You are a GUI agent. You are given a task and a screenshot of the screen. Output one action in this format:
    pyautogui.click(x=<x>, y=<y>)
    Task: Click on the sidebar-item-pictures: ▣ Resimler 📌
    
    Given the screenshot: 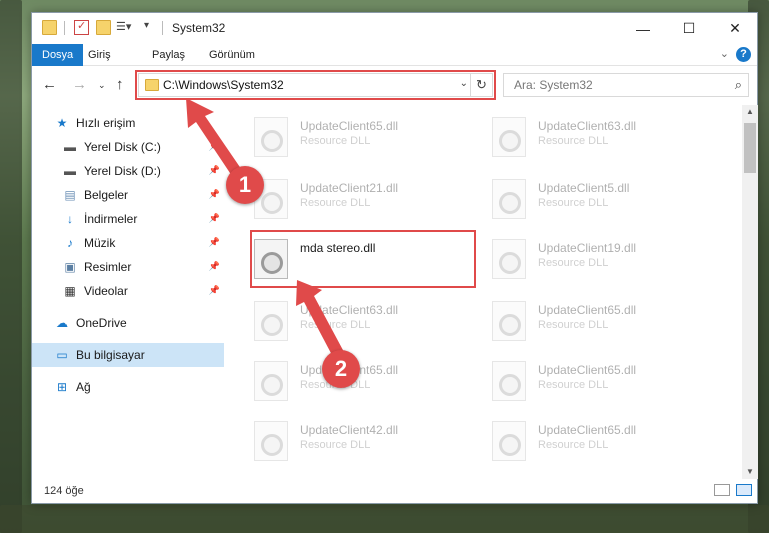 What is the action you would take?
    pyautogui.click(x=143, y=267)
    